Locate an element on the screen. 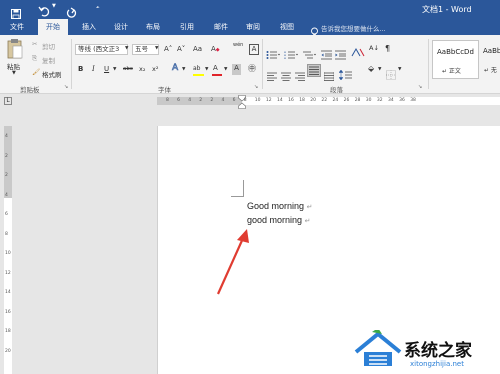 This screenshot has height=374, width=500. watermark: 系统之家 xitongzhijia.net is located at coordinates (426, 345).